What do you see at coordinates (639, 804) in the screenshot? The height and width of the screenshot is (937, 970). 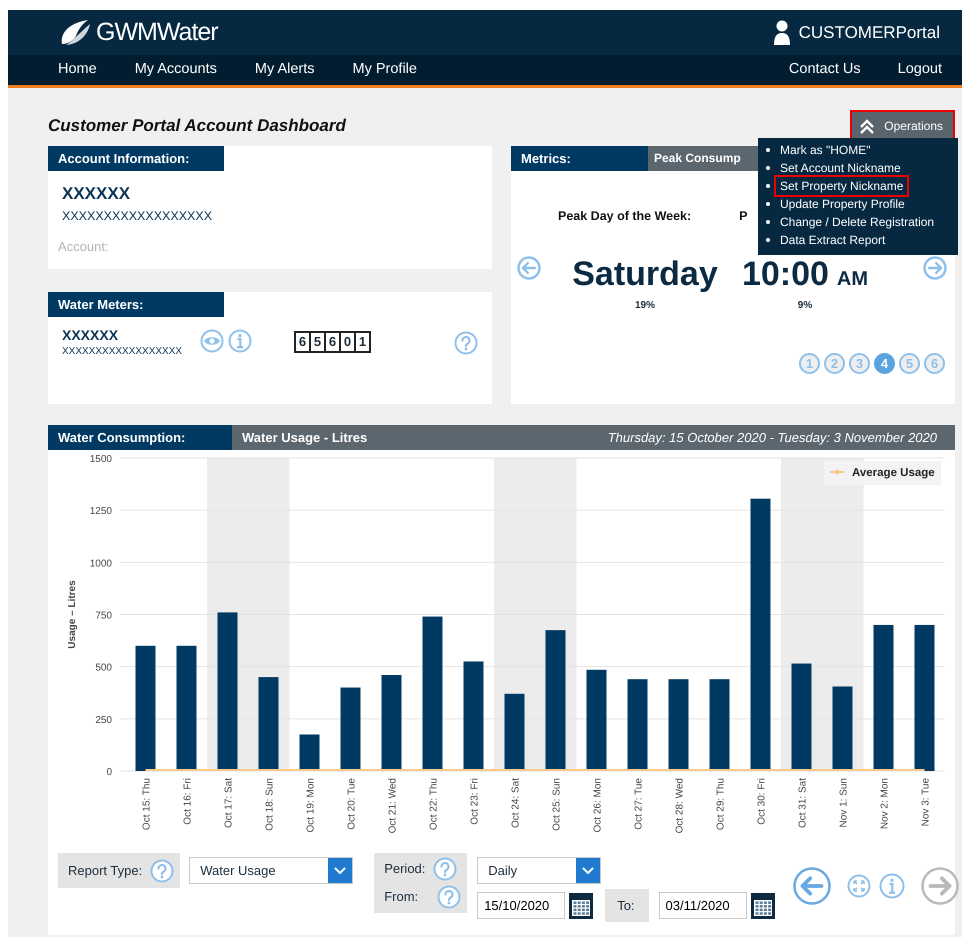 I see `x-tick-label: Oct 27: Tue` at bounding box center [639, 804].